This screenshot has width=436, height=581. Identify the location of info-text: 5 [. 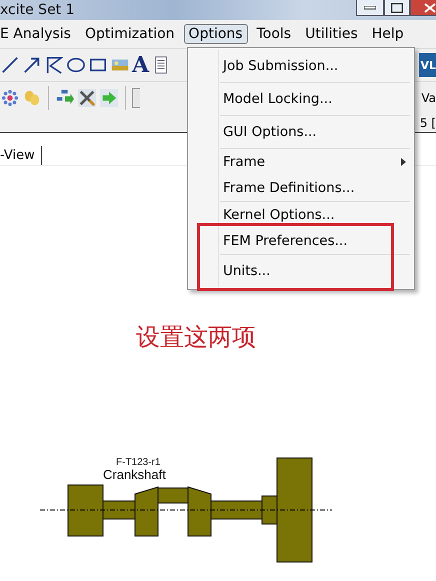
(428, 123).